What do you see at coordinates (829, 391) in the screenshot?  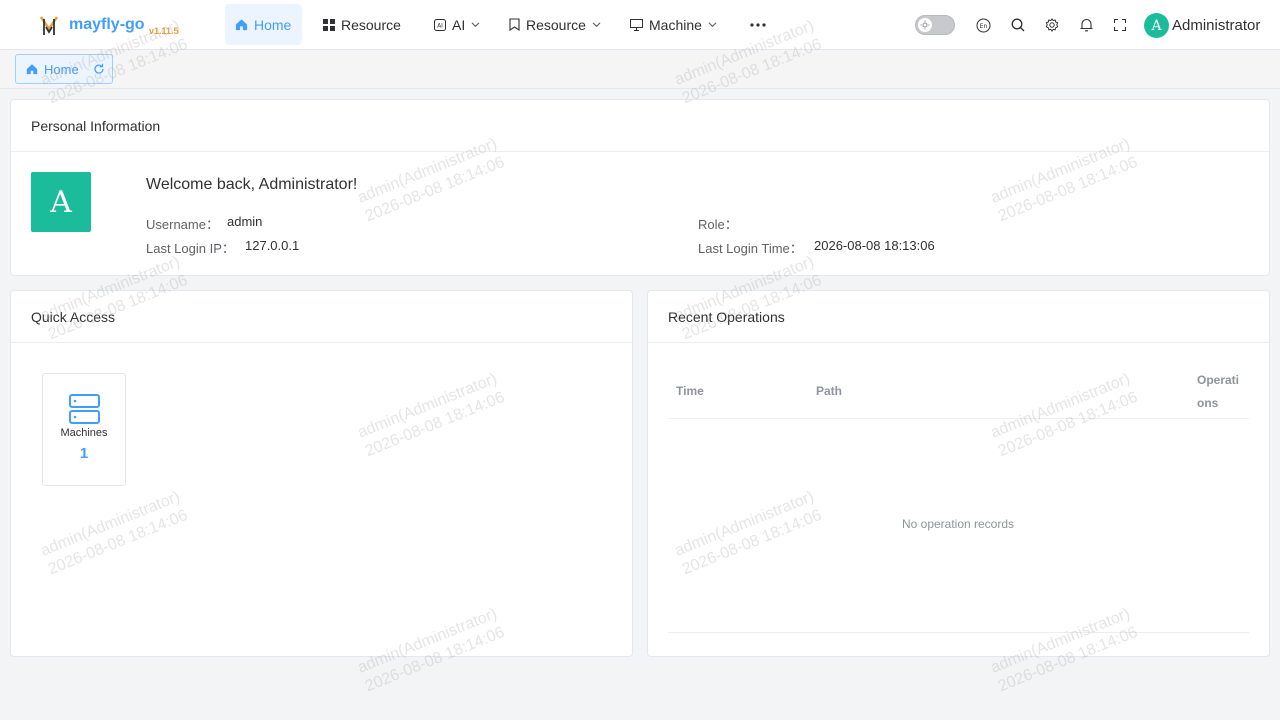 I see `column-path: Path` at bounding box center [829, 391].